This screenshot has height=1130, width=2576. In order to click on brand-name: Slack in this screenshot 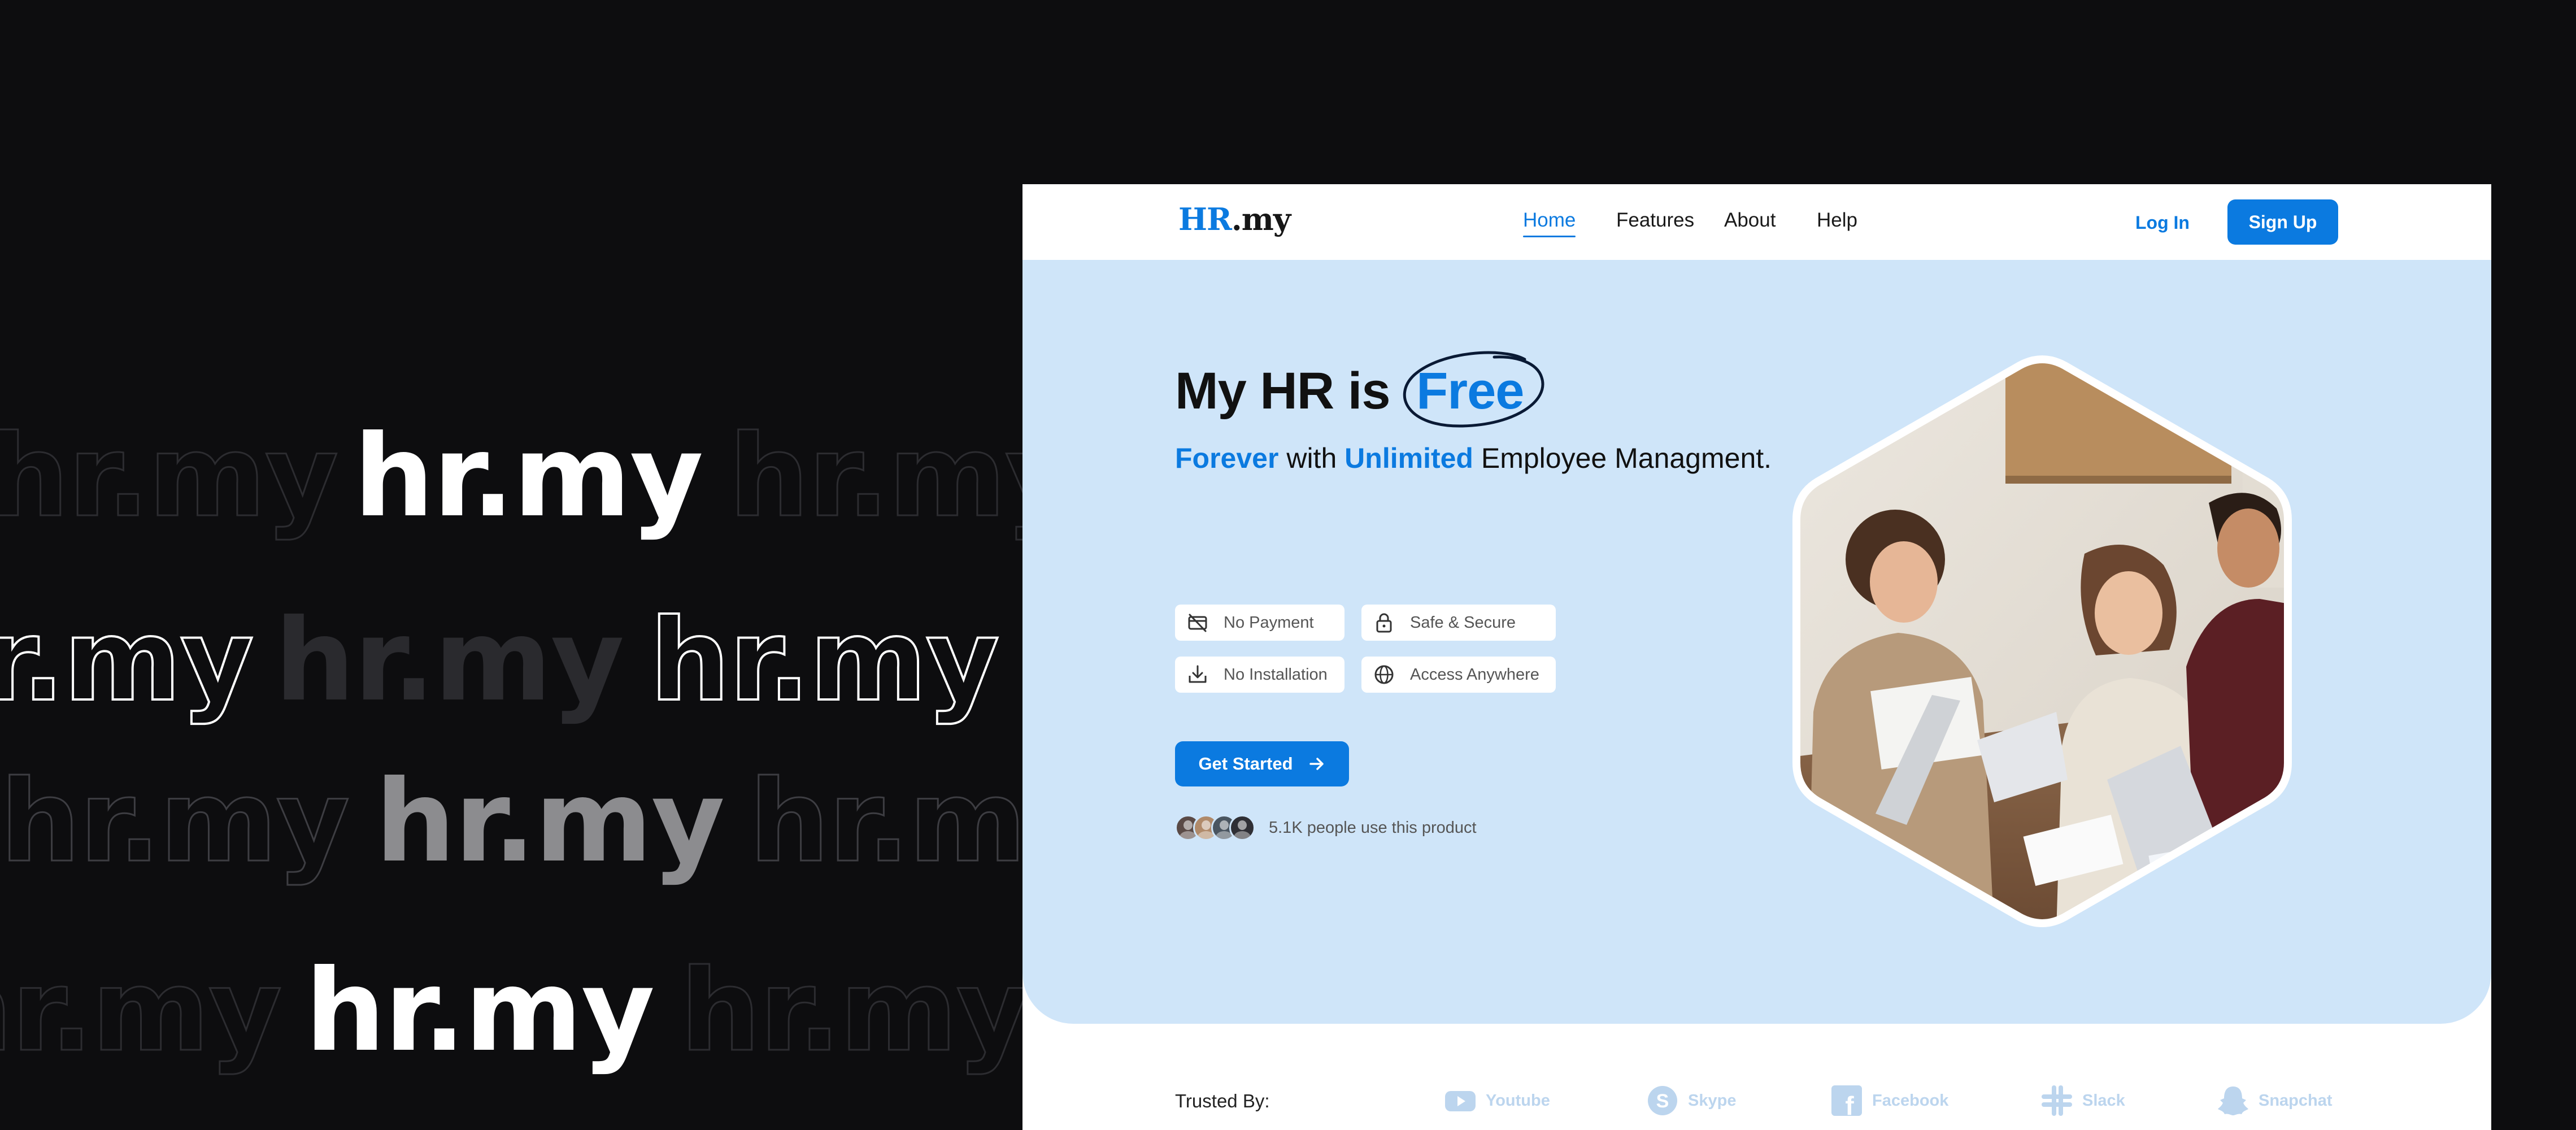, I will do `click(2103, 1100)`.